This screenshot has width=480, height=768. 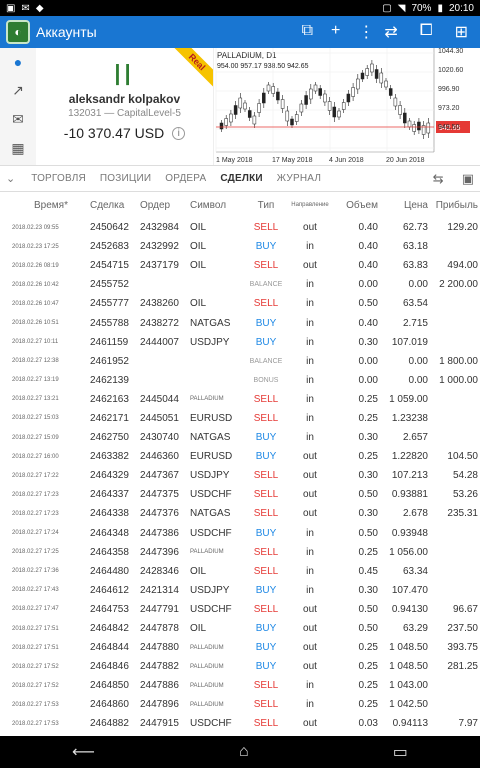 What do you see at coordinates (310, 247) in the screenshot?
I see `cell-direction: in` at bounding box center [310, 247].